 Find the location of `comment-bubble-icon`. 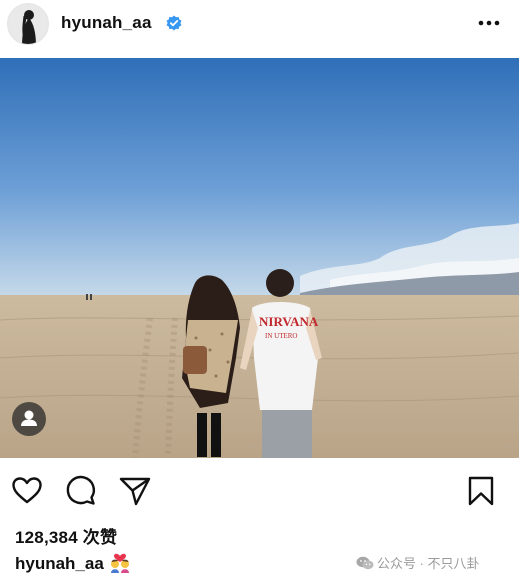

comment-bubble-icon is located at coordinates (81, 490).